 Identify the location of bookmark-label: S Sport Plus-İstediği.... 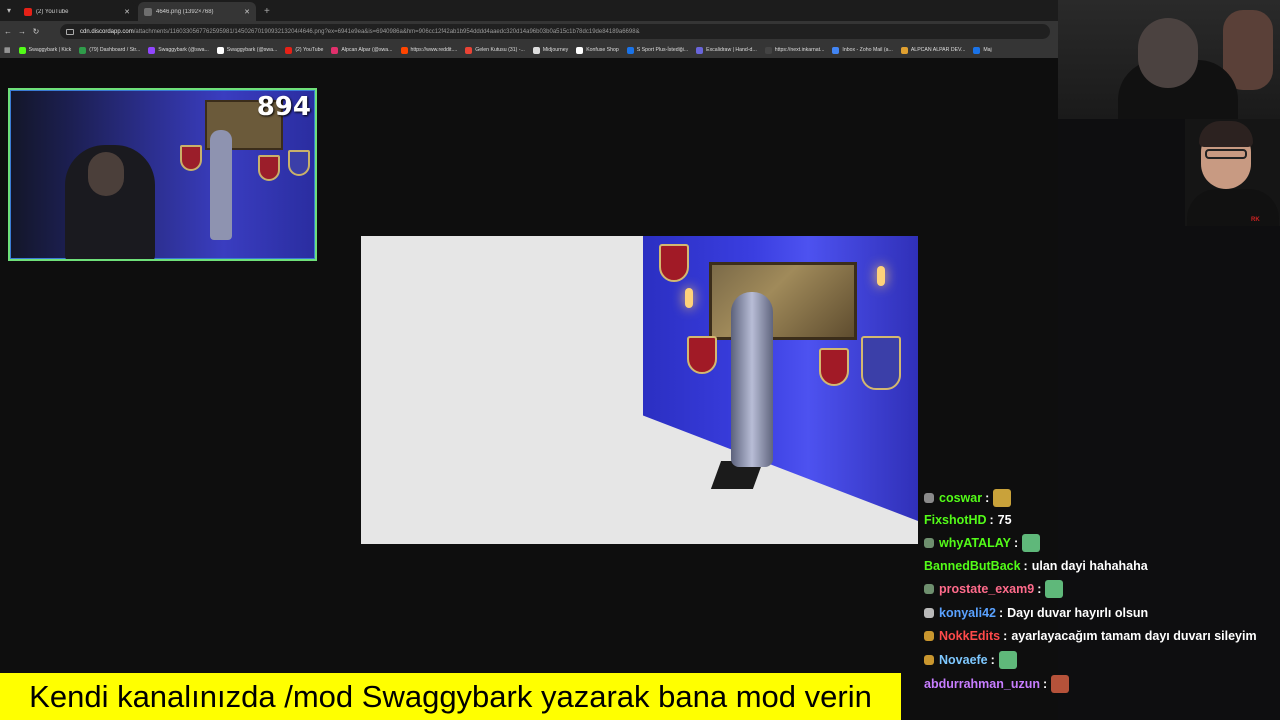
(662, 50).